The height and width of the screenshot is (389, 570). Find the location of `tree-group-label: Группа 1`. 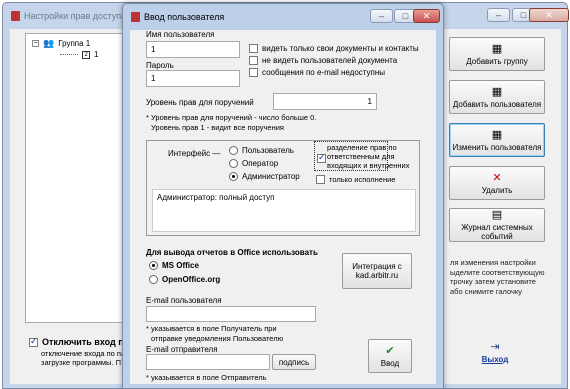

tree-group-label: Группа 1 is located at coordinates (74, 43).